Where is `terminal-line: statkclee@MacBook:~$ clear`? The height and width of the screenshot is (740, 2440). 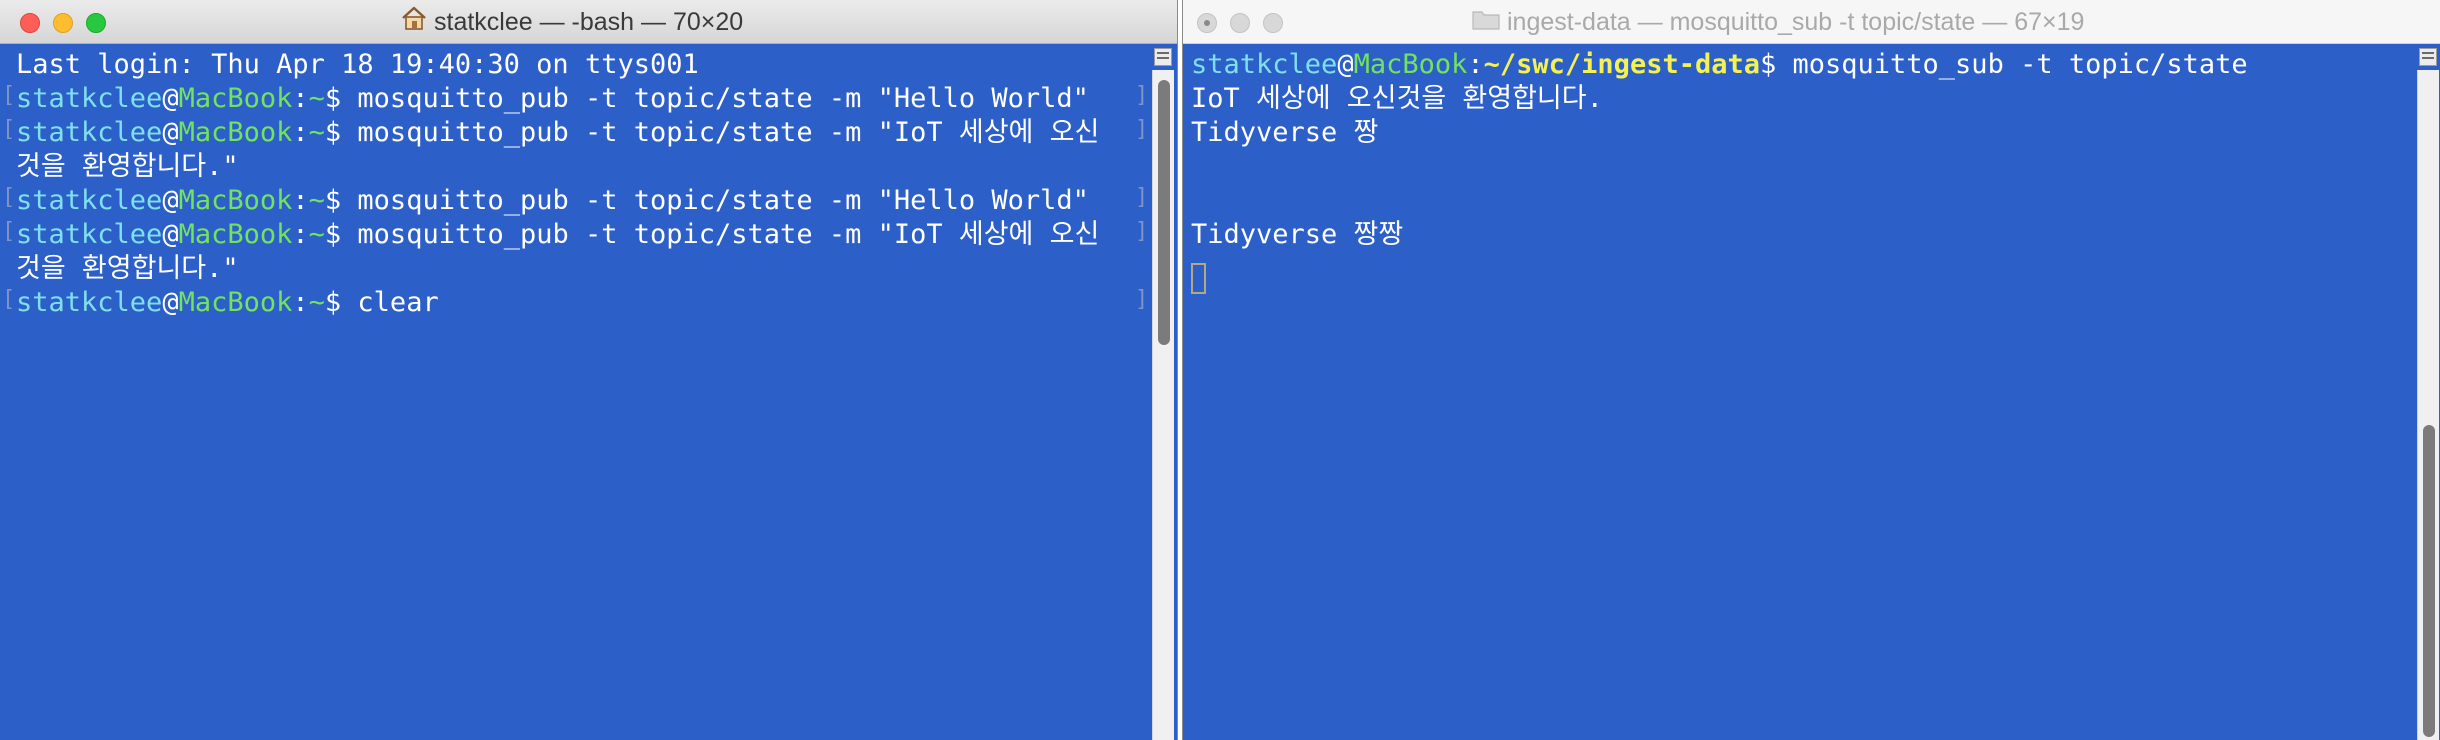
terminal-line: statkclee@MacBook:~$ clear is located at coordinates (557, 303).